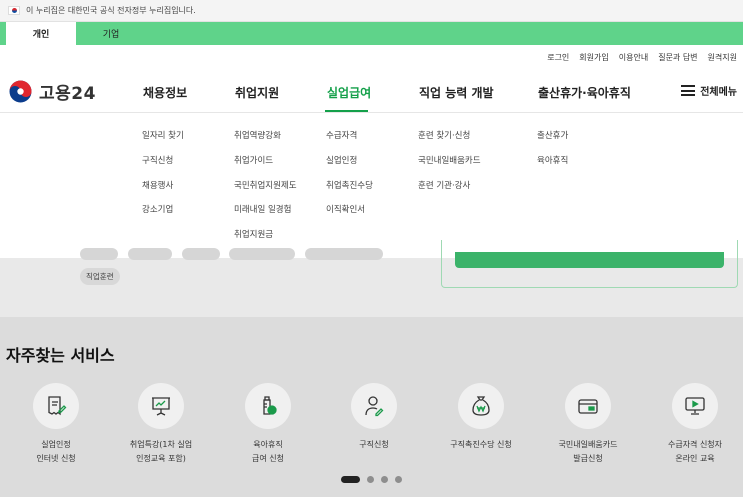 This screenshot has height=497, width=743. Describe the element at coordinates (589, 260) in the screenshot. I see `login-button` at that location.